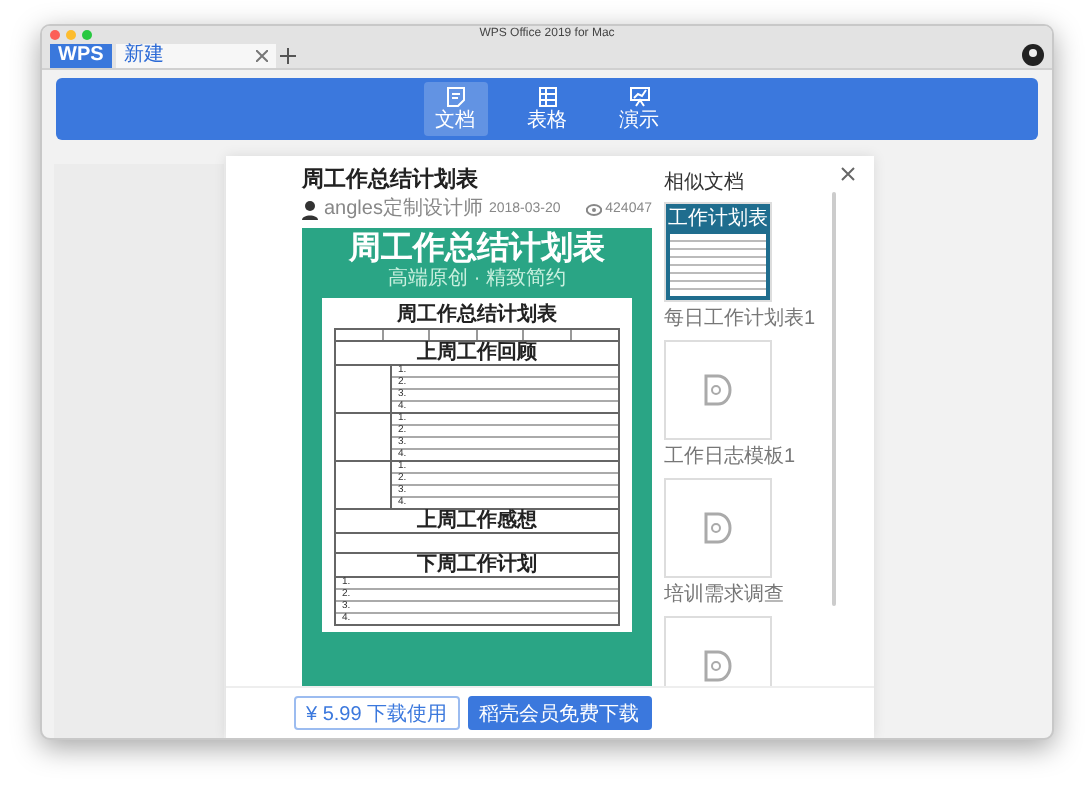 This screenshot has width=1092, height=800. What do you see at coordinates (718, 219) in the screenshot?
I see `thumbnail-title: 工作计划表` at bounding box center [718, 219].